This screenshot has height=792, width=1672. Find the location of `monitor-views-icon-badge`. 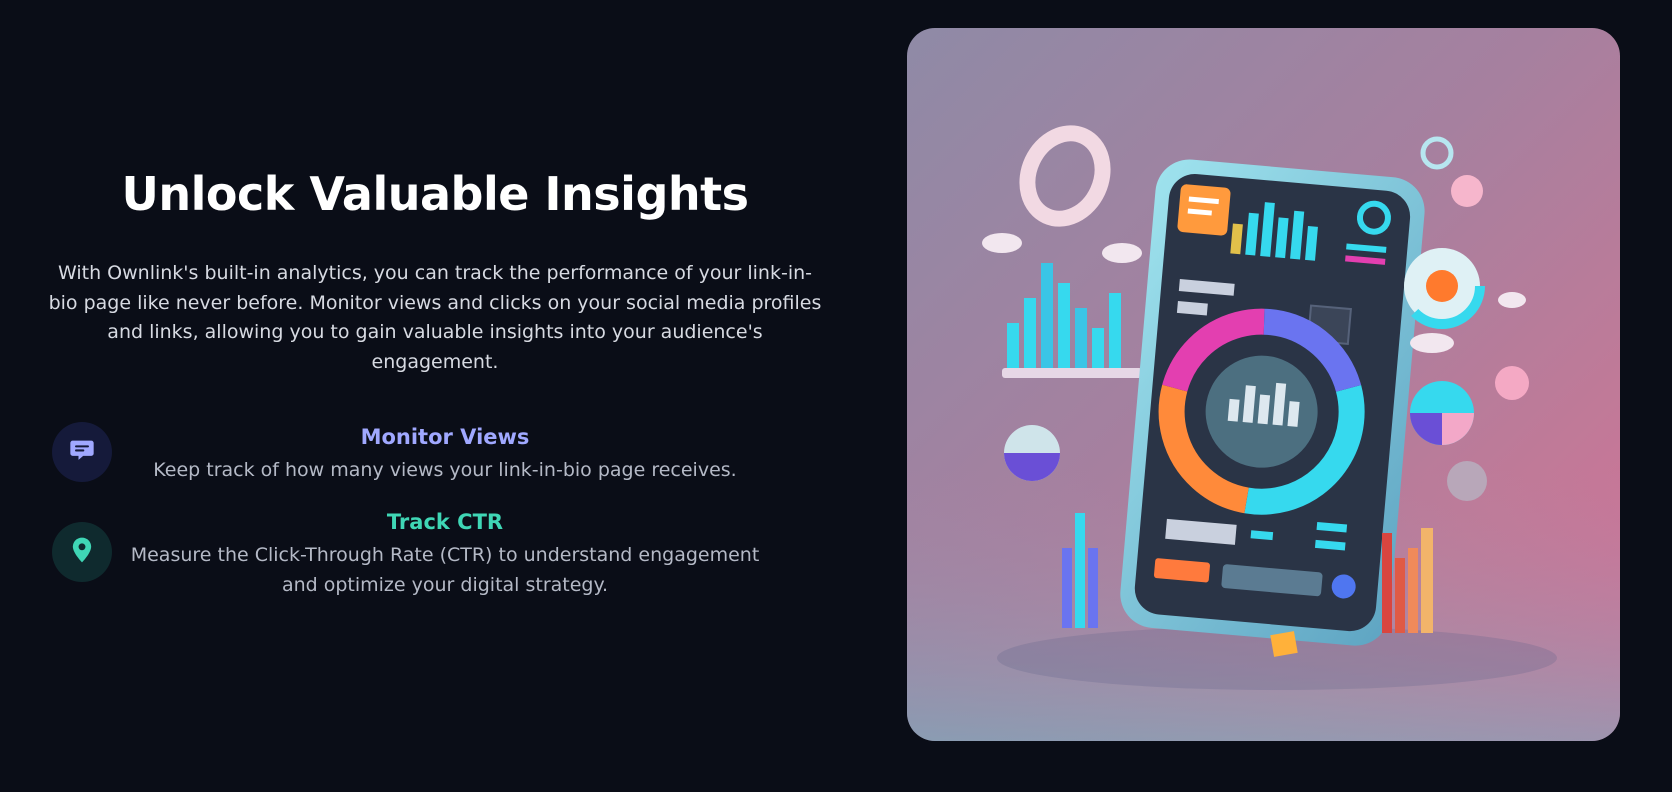

monitor-views-icon-badge is located at coordinates (82, 452).